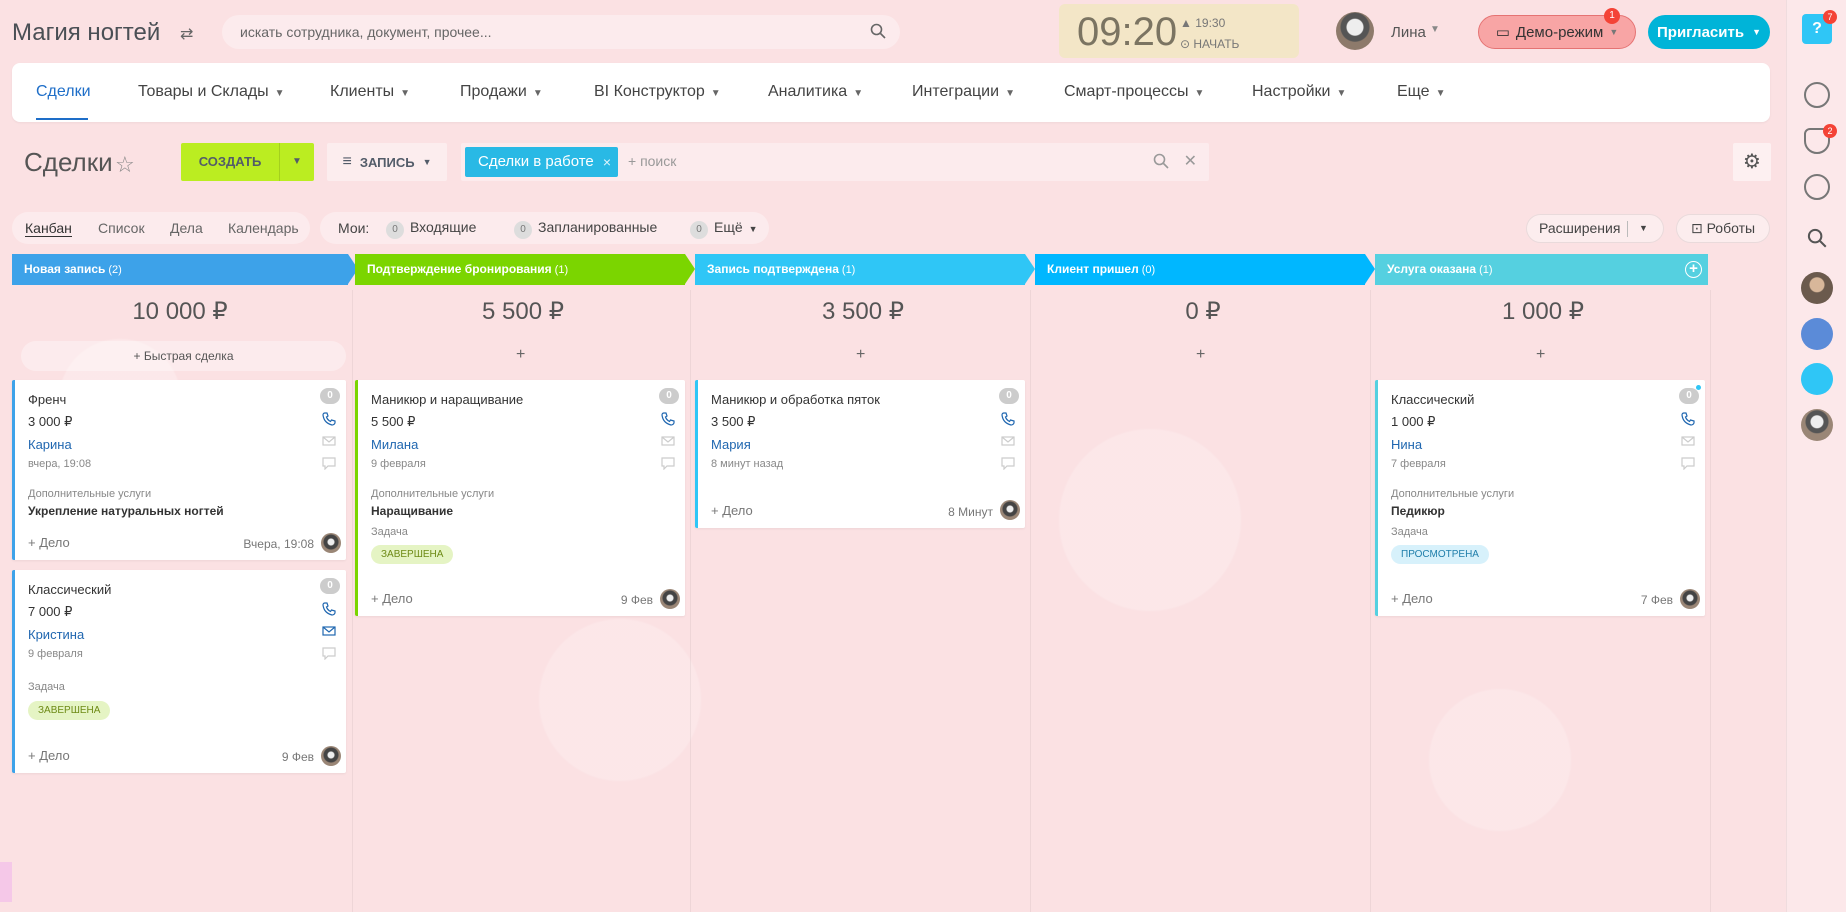 This screenshot has height=912, width=1846. What do you see at coordinates (6, 882) in the screenshot?
I see `side-tab` at bounding box center [6, 882].